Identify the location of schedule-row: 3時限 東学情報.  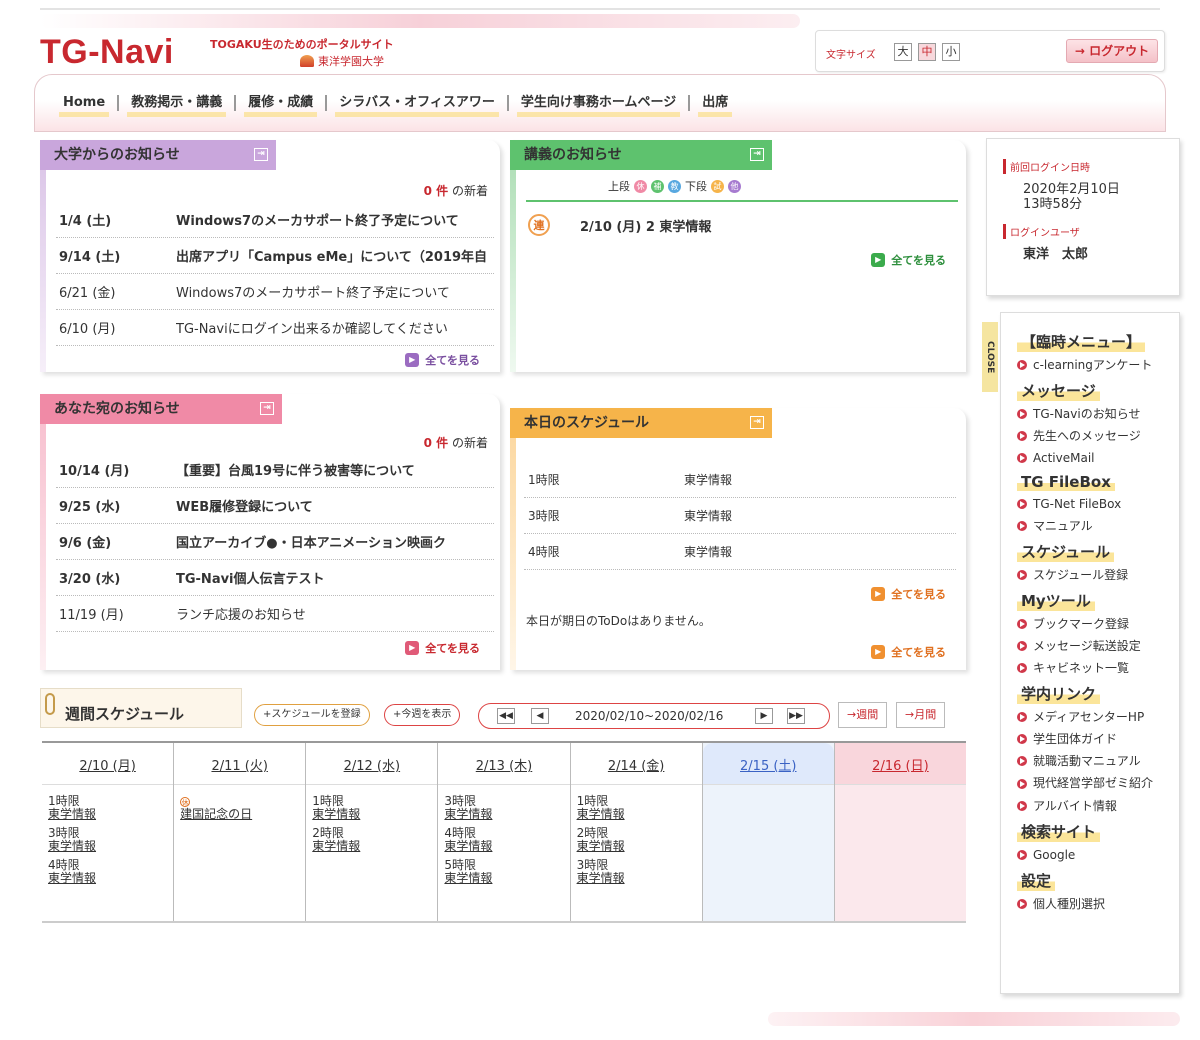
(740, 516).